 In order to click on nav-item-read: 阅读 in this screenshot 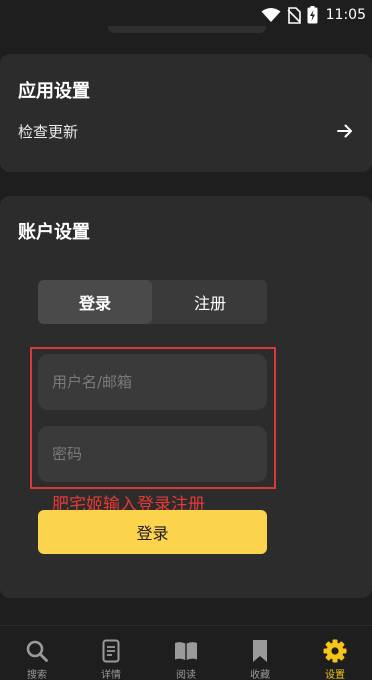, I will do `click(186, 653)`.